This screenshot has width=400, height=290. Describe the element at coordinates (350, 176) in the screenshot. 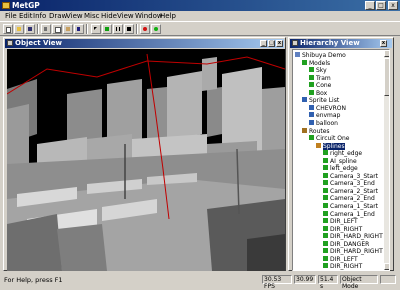

I see `tree-item: Camera_3_Start` at that location.